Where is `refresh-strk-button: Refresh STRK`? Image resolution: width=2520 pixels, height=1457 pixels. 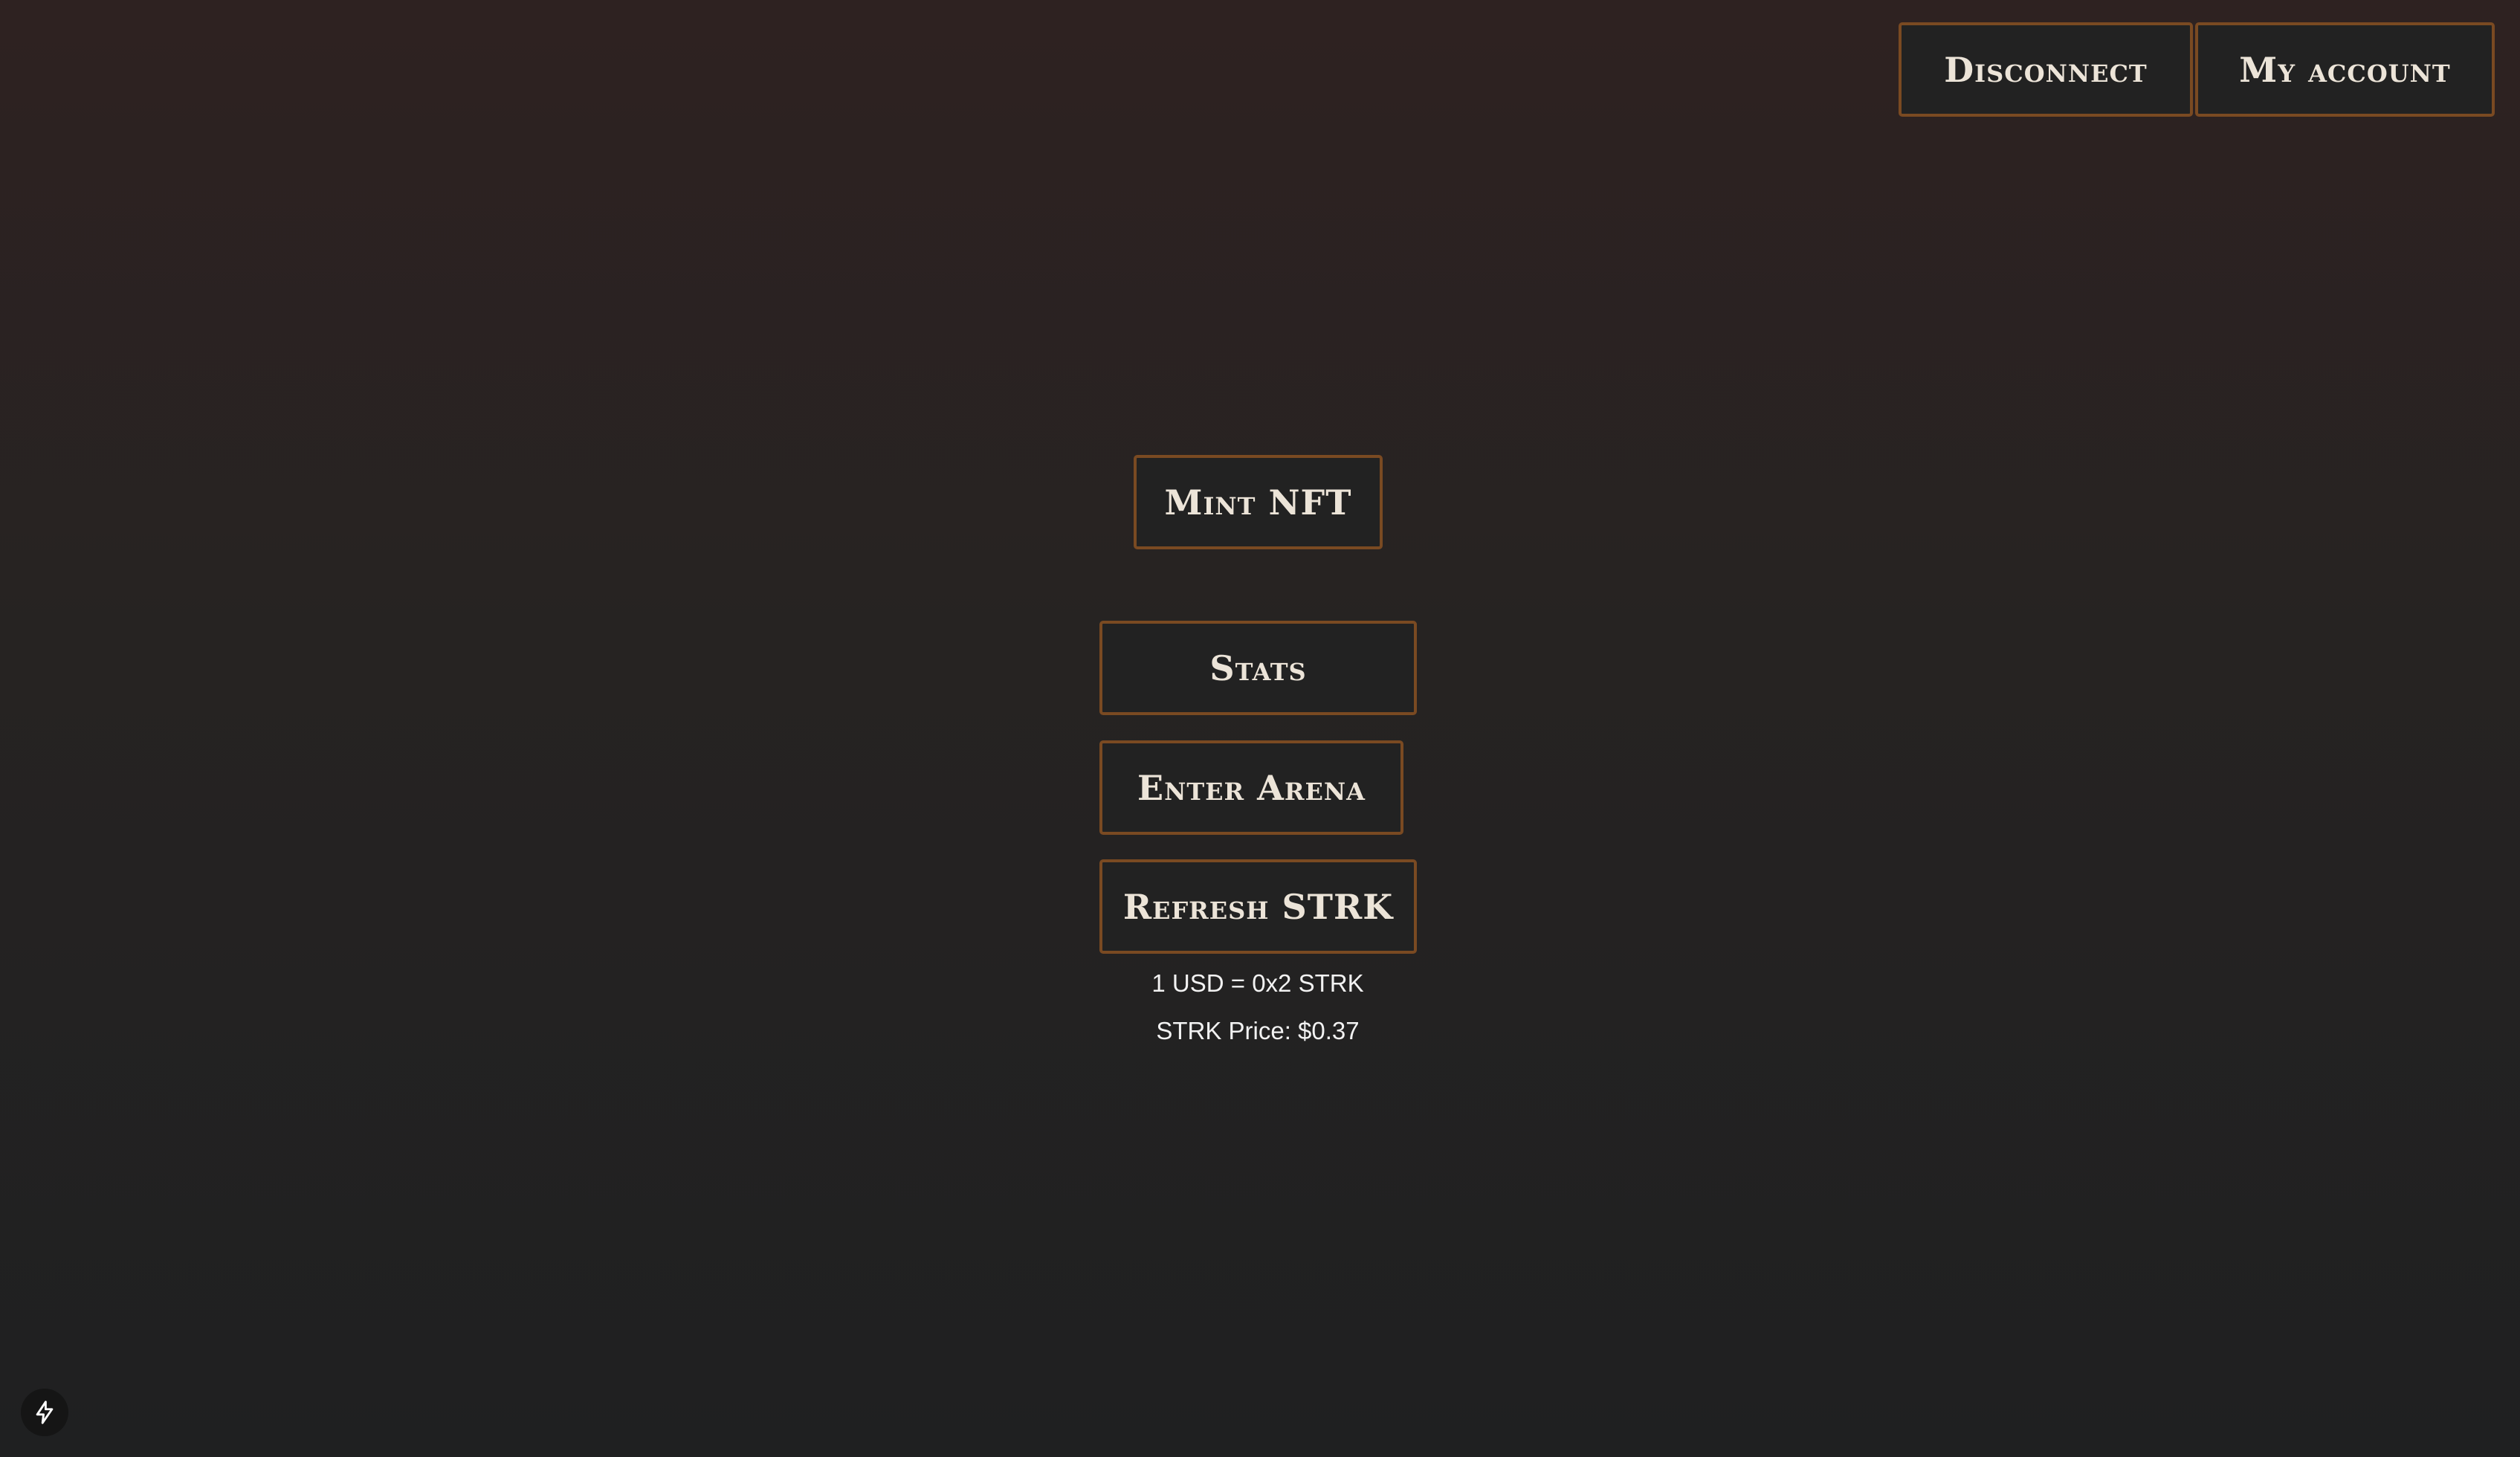
refresh-strk-button: Refresh STRK is located at coordinates (1258, 906).